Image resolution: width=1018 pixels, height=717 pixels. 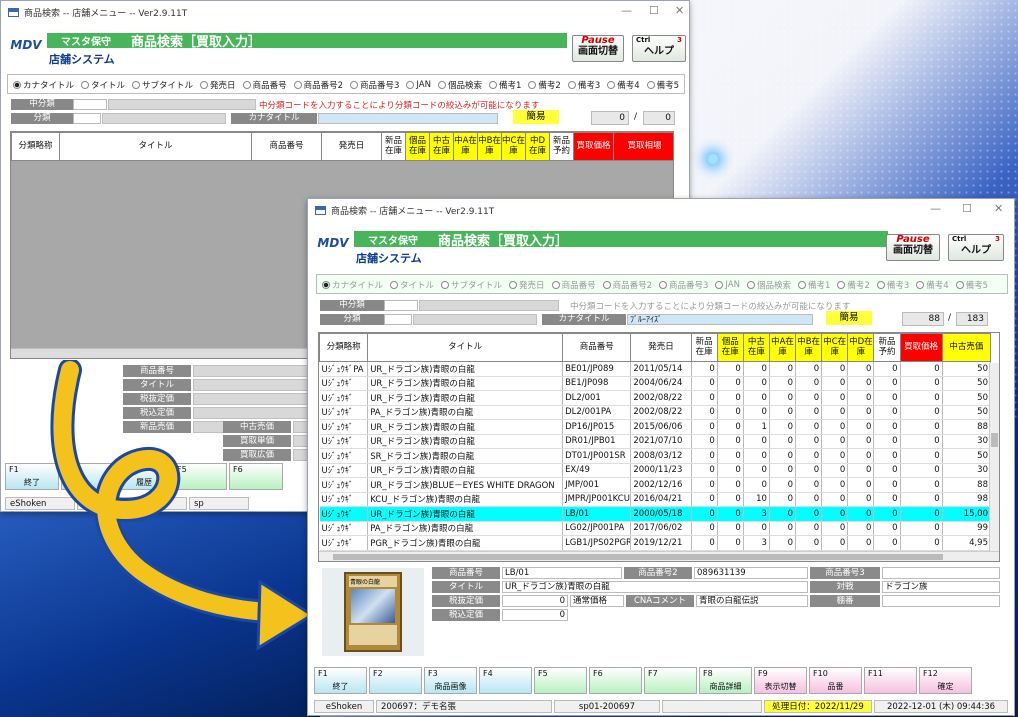 I want to click on function-key-button: F5, so click(x=560, y=680).